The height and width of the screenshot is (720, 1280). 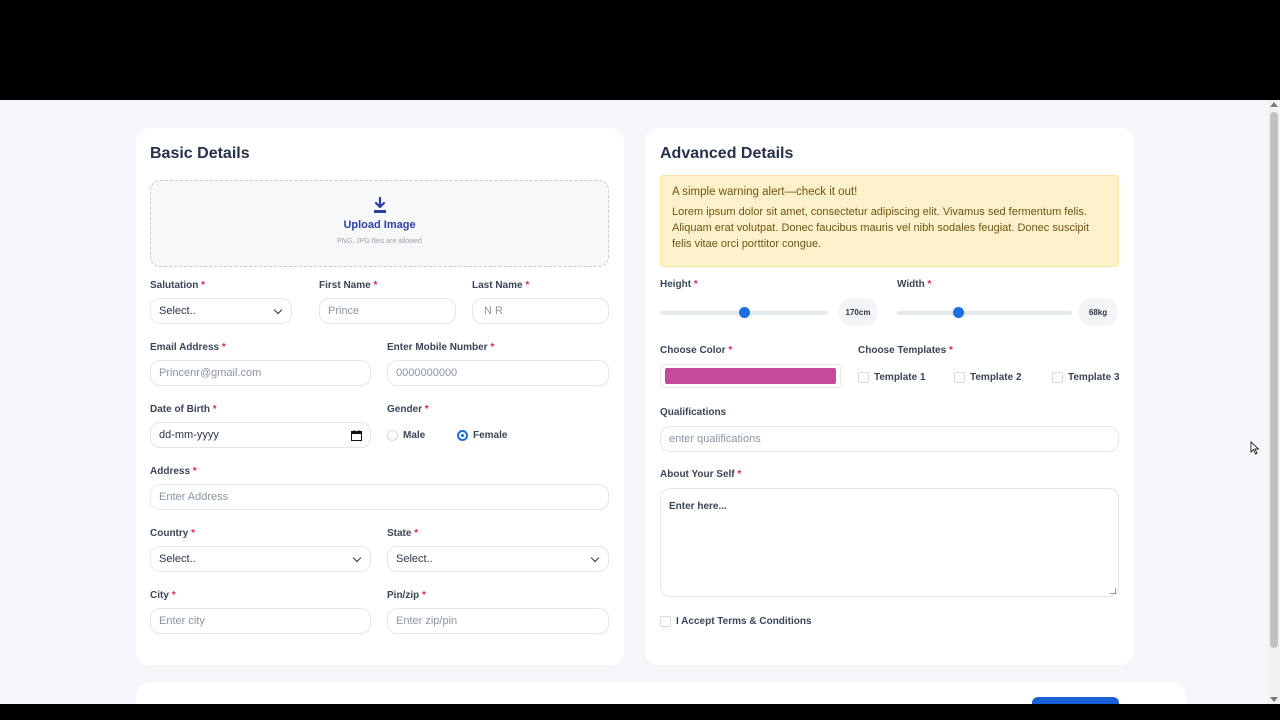 I want to click on submit-button, so click(x=1075, y=700).